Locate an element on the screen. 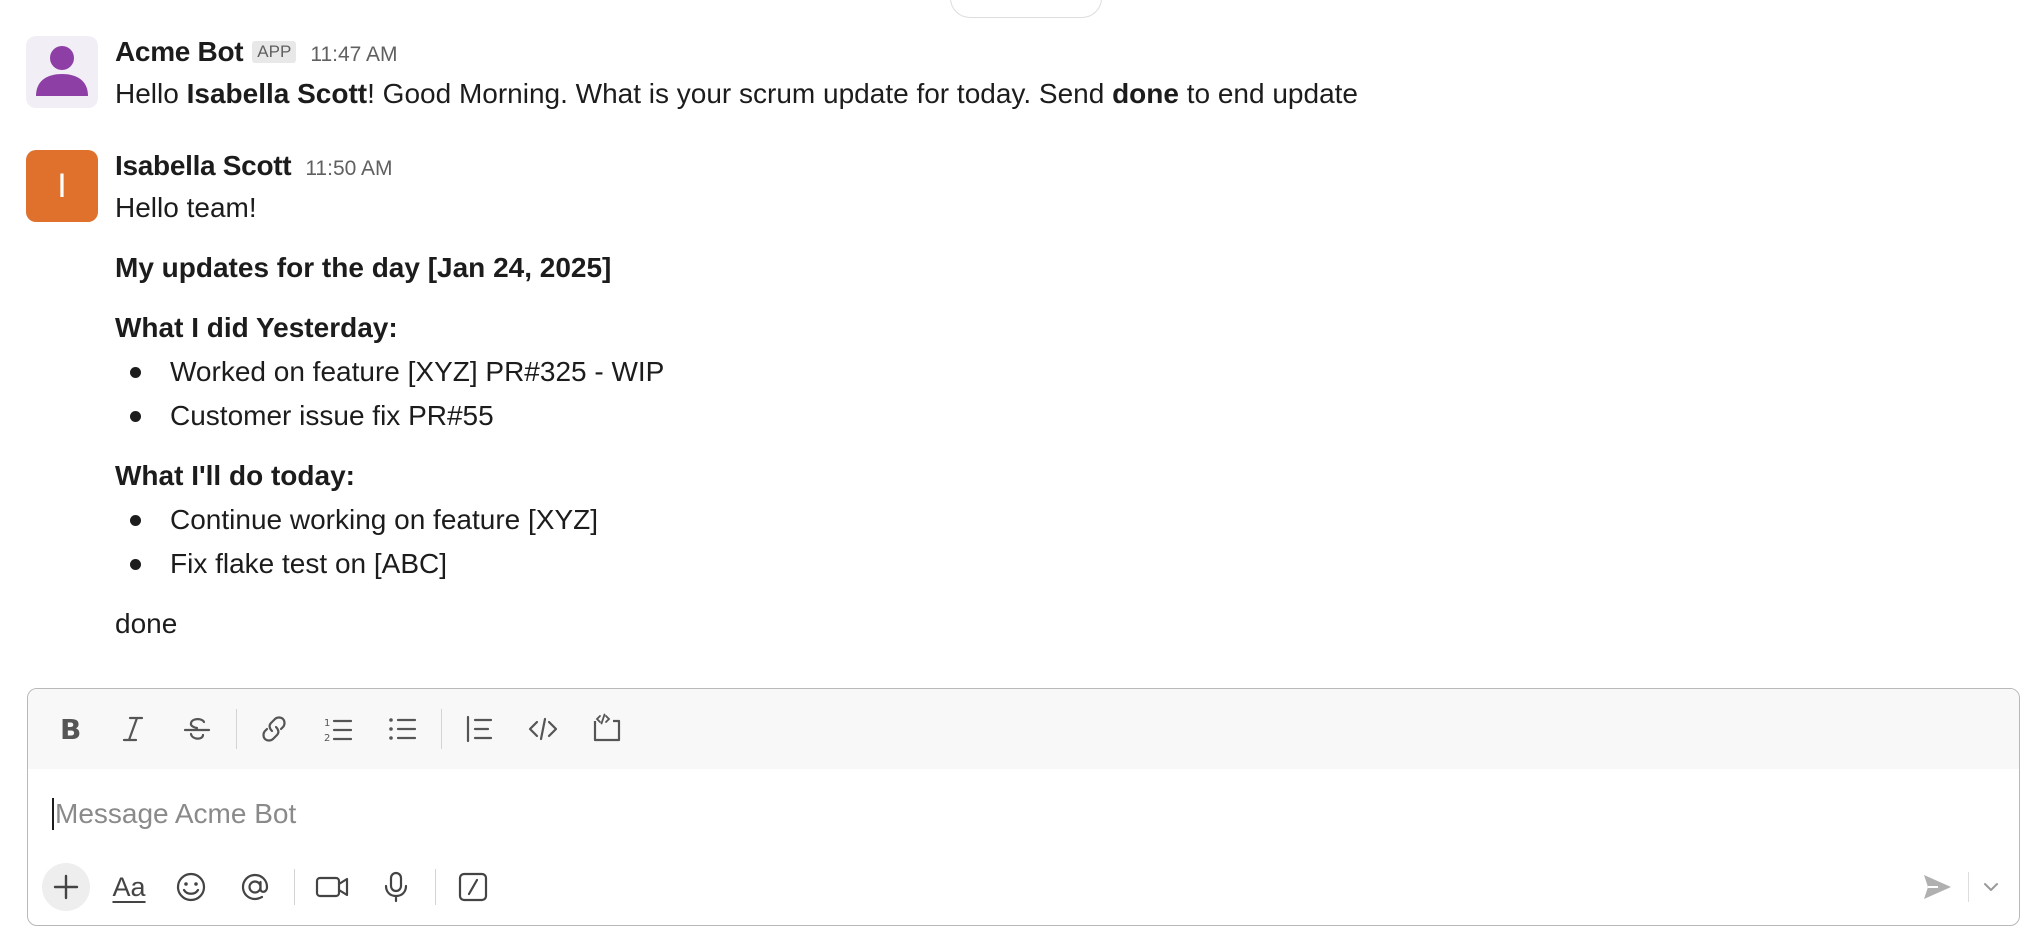 The height and width of the screenshot is (928, 2030). code-block-button is located at coordinates (607, 729).